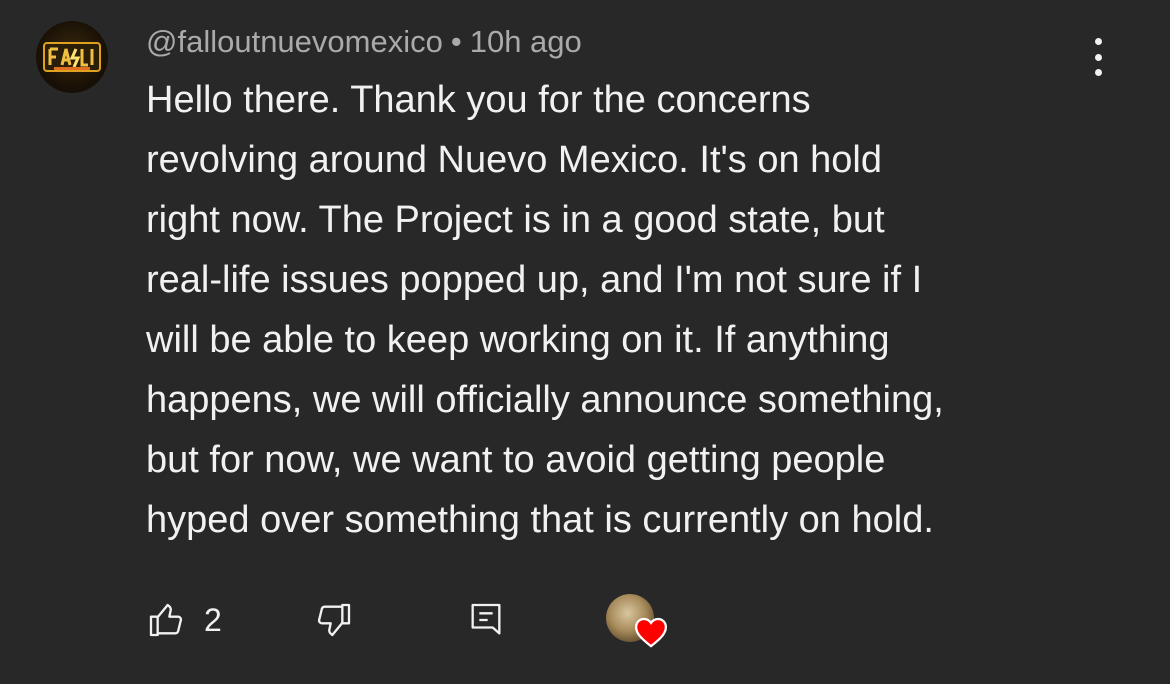 This screenshot has height=684, width=1170. What do you see at coordinates (478, 100) in the screenshot?
I see `comment-line: Hello there. Thank you for the concerns` at bounding box center [478, 100].